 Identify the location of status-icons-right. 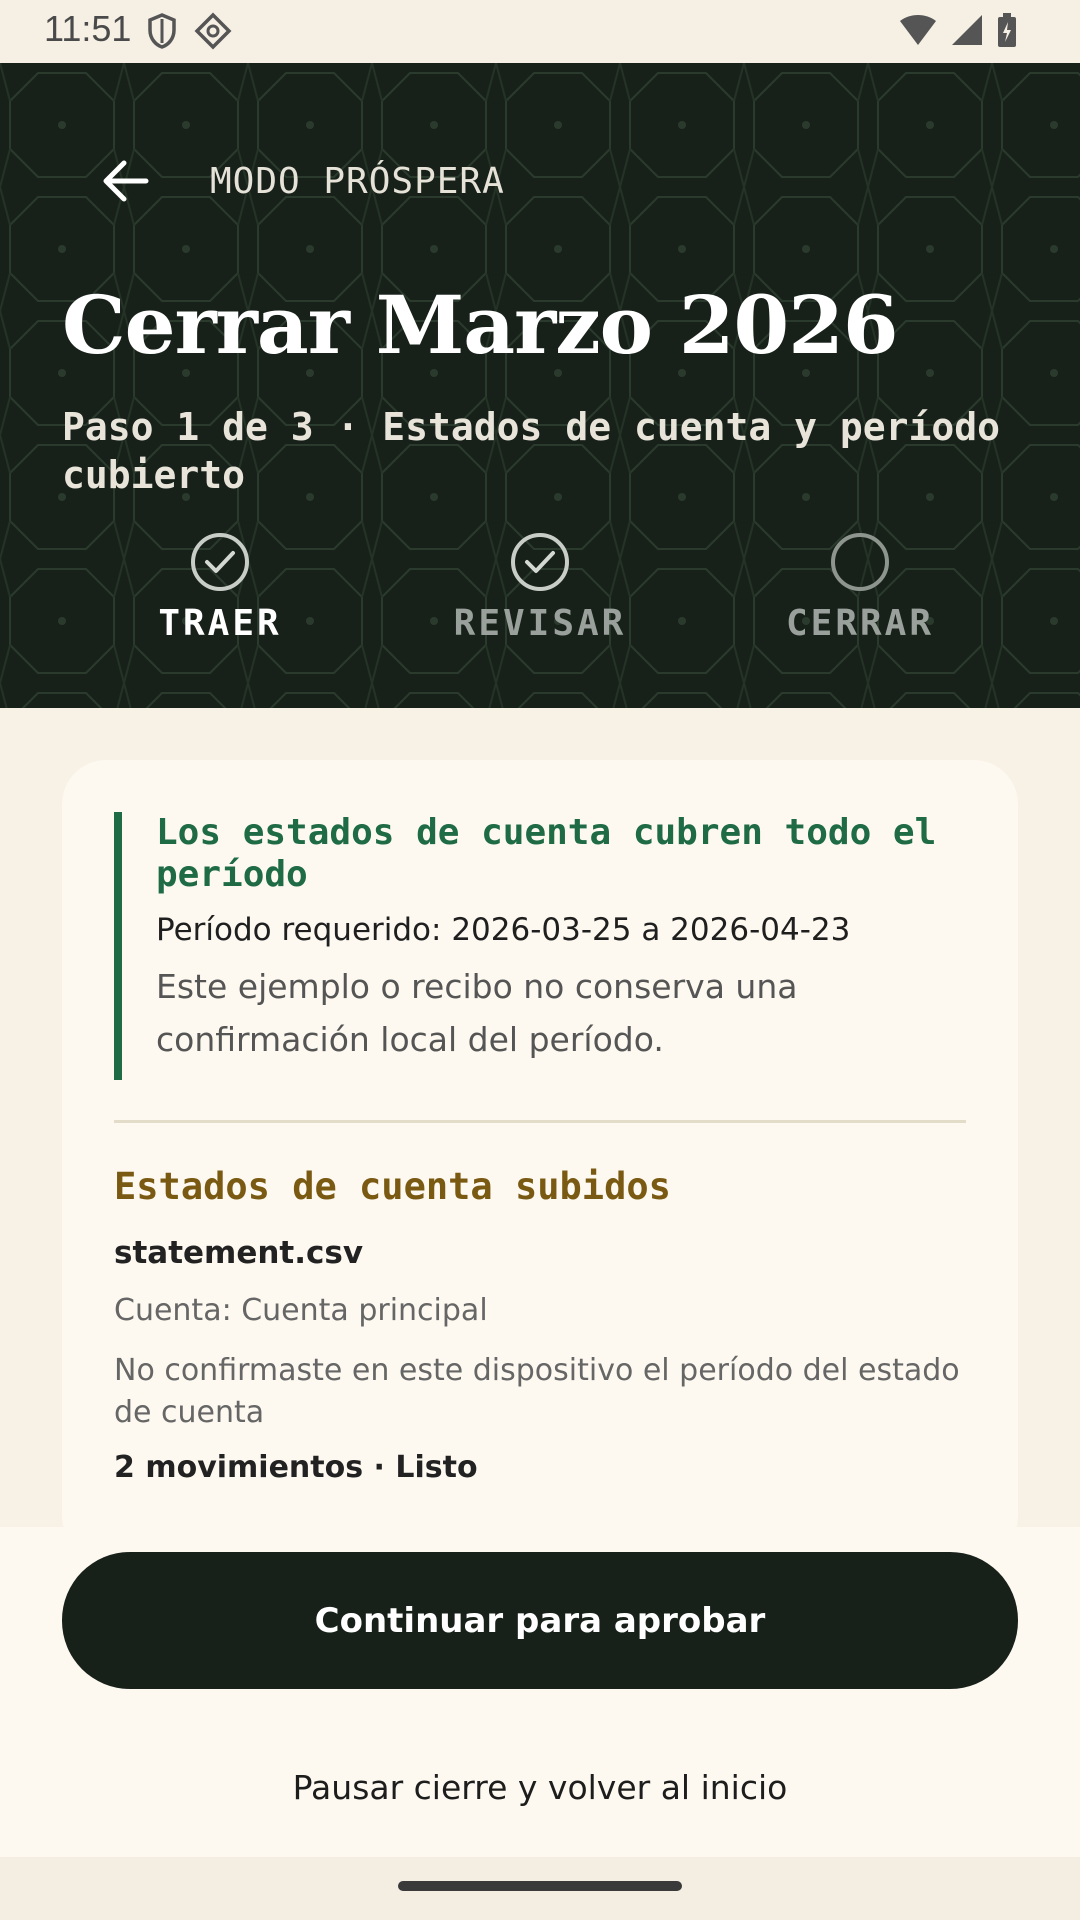
(958, 32).